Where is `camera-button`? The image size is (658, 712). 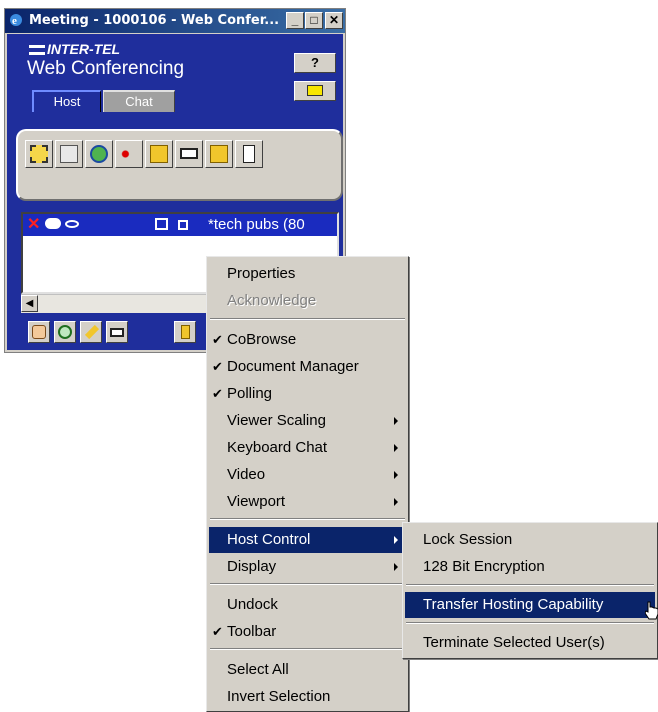
camera-button is located at coordinates (189, 154).